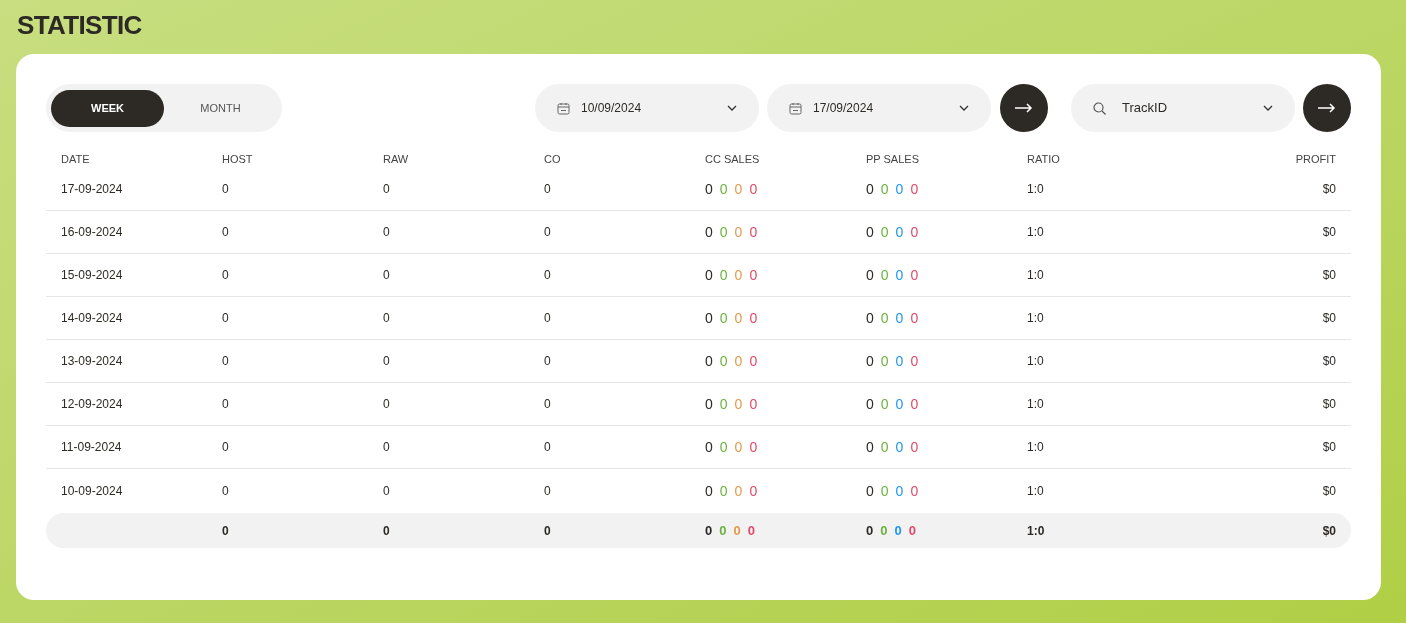 The height and width of the screenshot is (623, 1406). What do you see at coordinates (75, 159) in the screenshot?
I see `column-header: DATE` at bounding box center [75, 159].